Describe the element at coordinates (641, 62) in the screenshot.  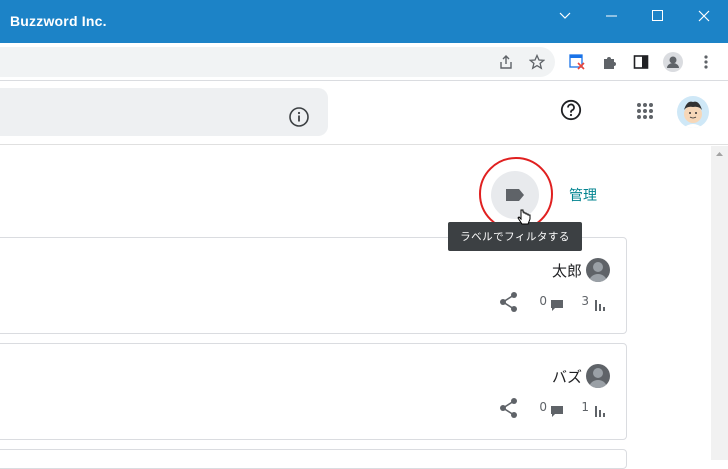
I see `side-panel-icon` at that location.